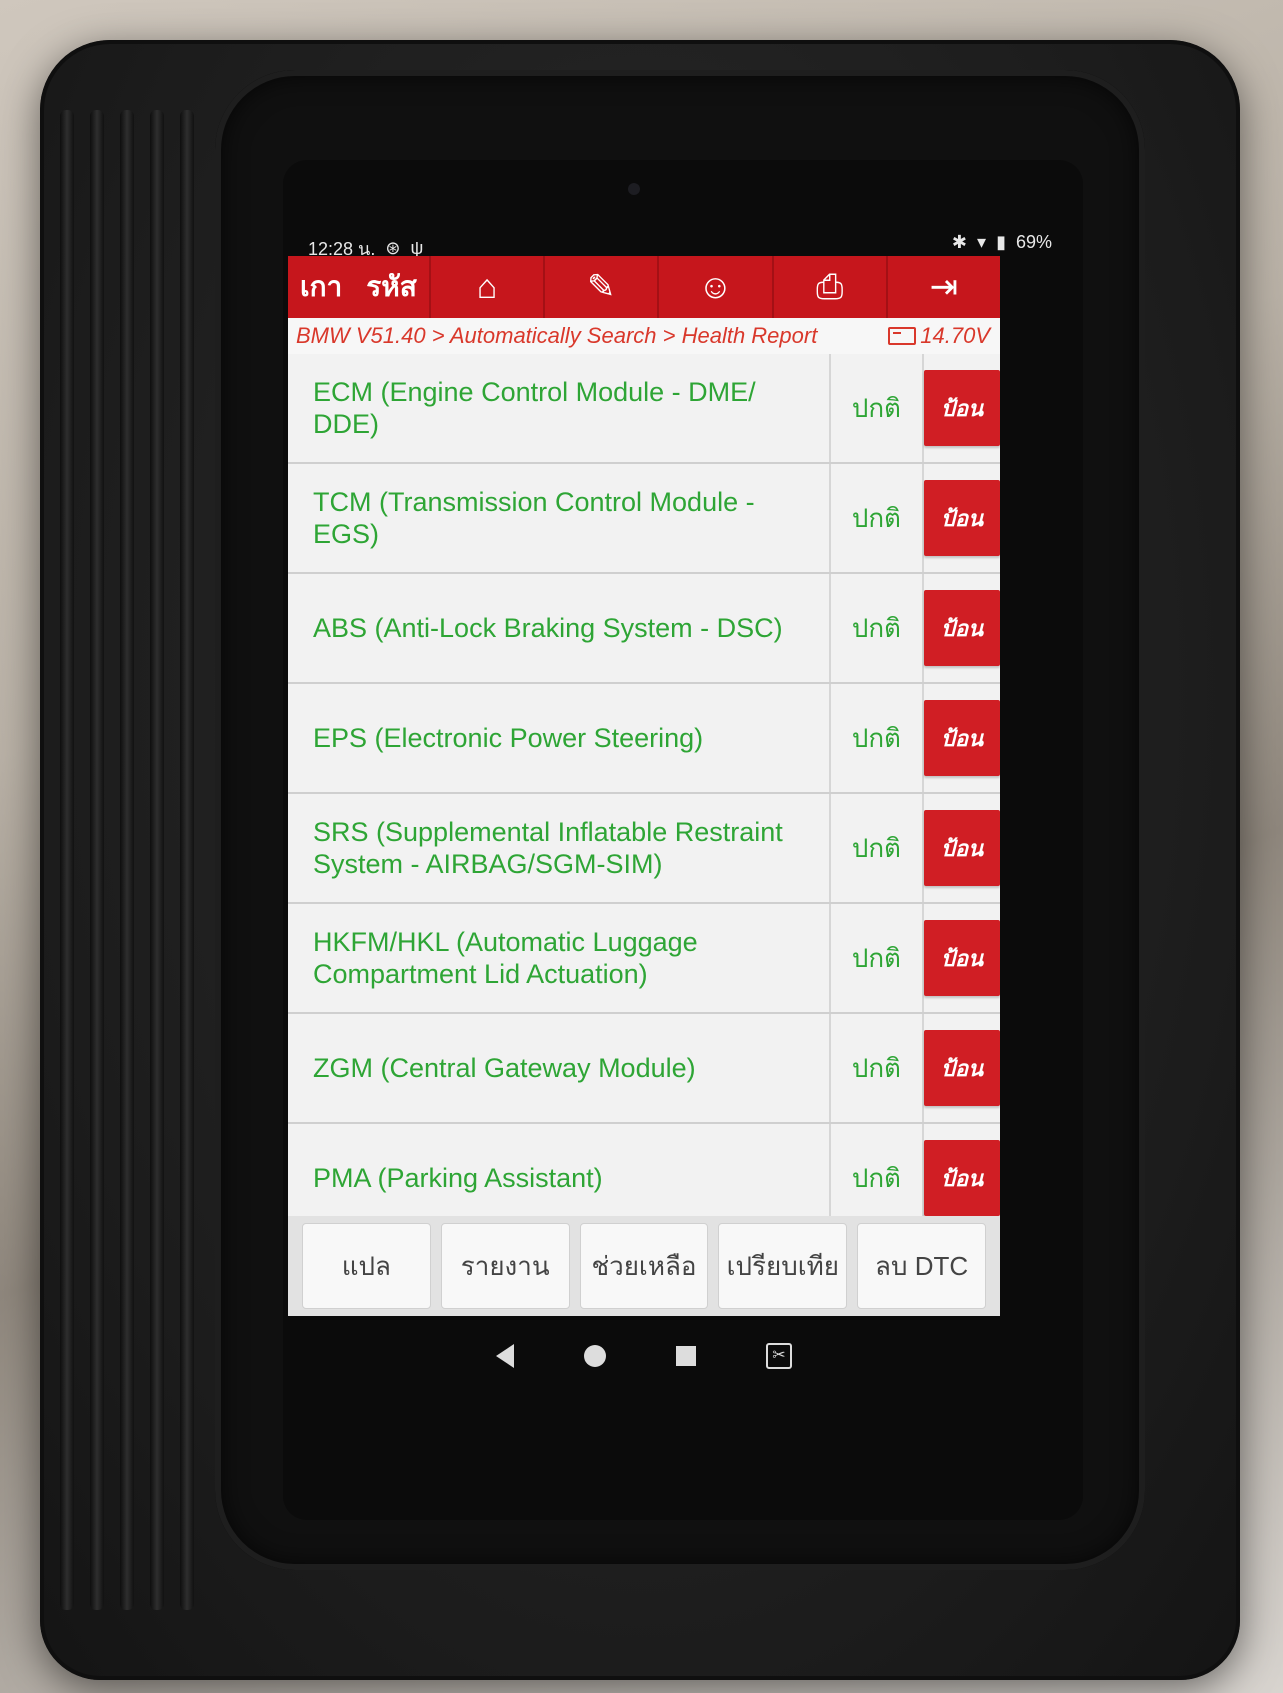 This screenshot has width=1283, height=1693. What do you see at coordinates (559, 738) in the screenshot?
I see `module-name: EPS (Electronic Power Steering)` at bounding box center [559, 738].